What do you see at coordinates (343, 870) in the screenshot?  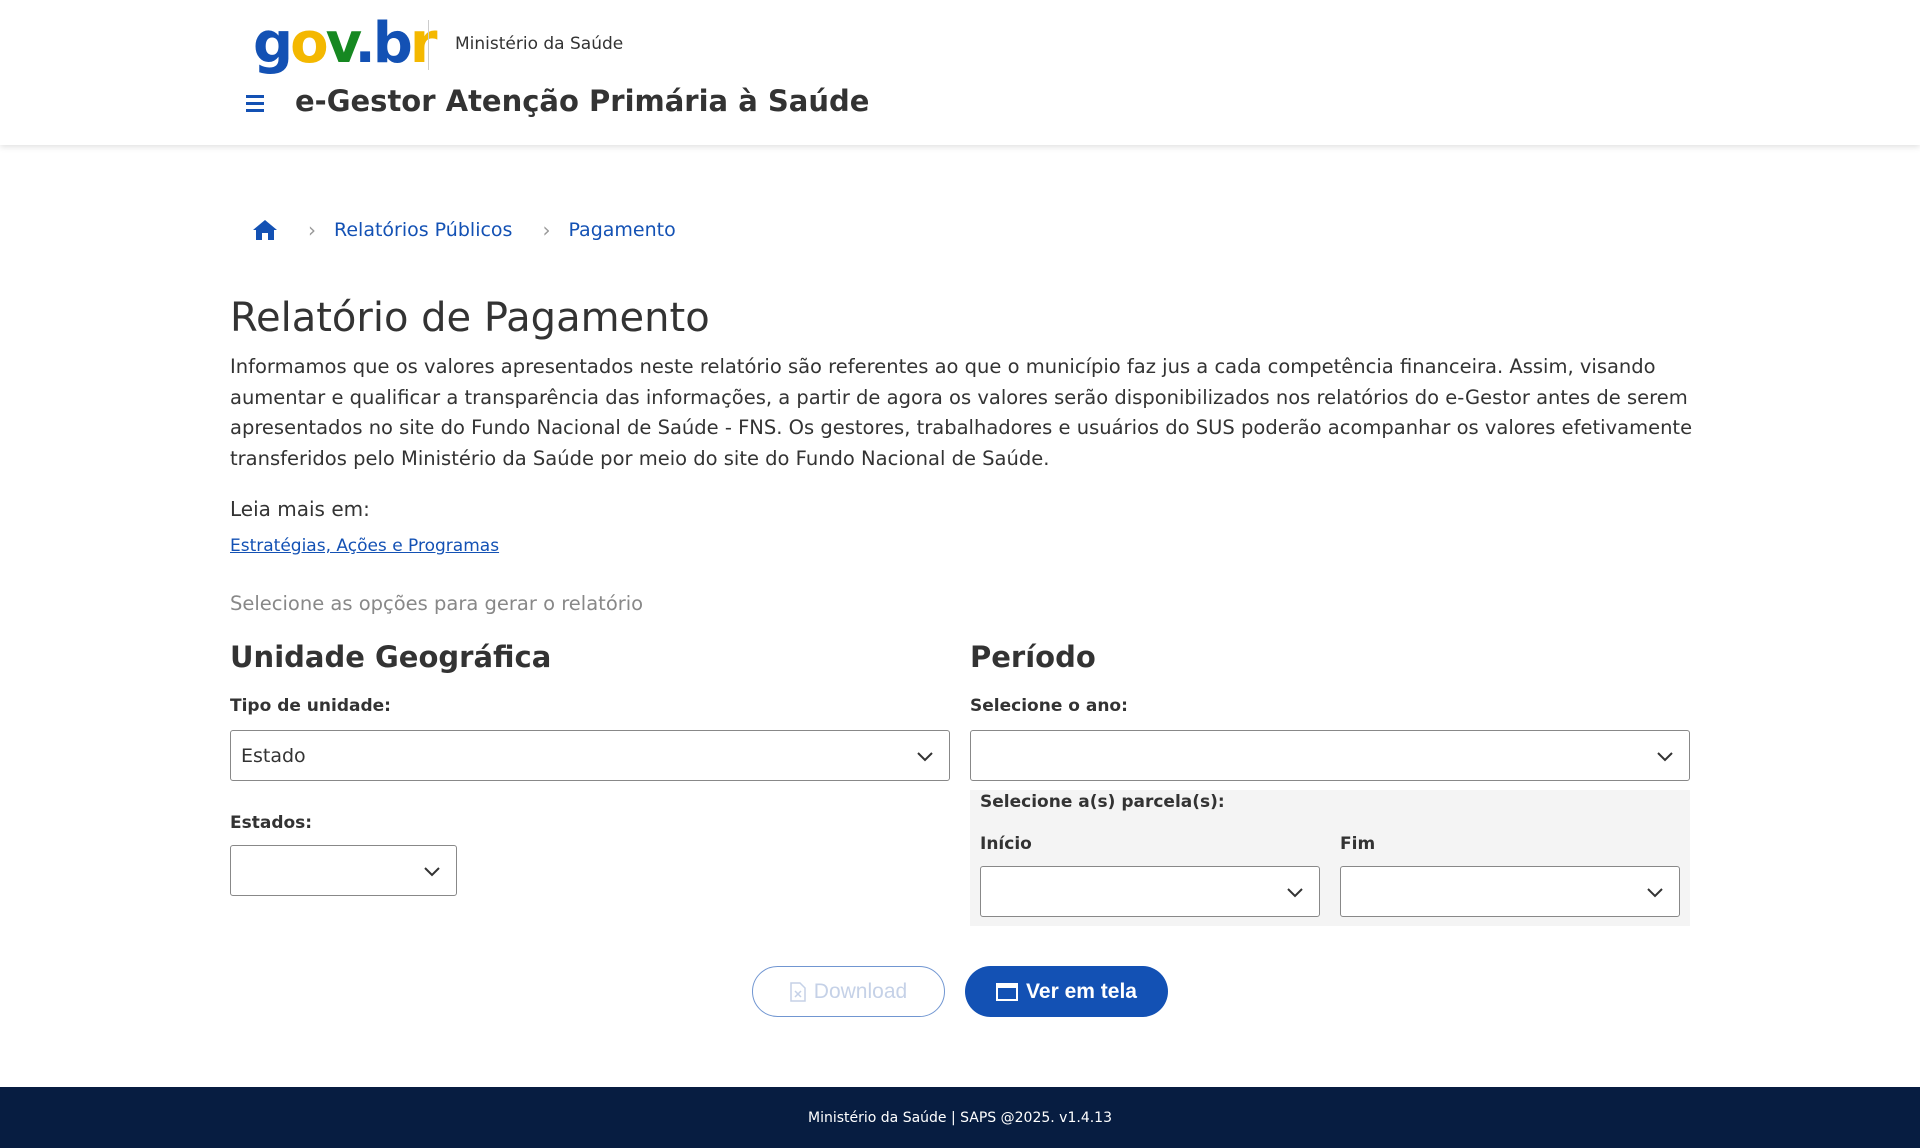 I see `estados-select` at bounding box center [343, 870].